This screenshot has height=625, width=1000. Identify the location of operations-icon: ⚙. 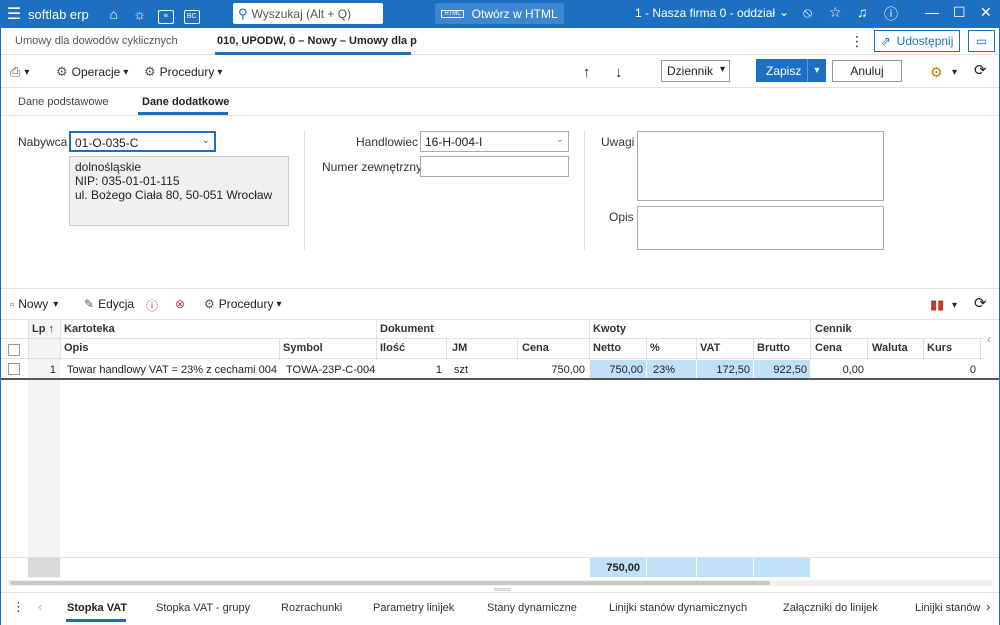
(62, 71).